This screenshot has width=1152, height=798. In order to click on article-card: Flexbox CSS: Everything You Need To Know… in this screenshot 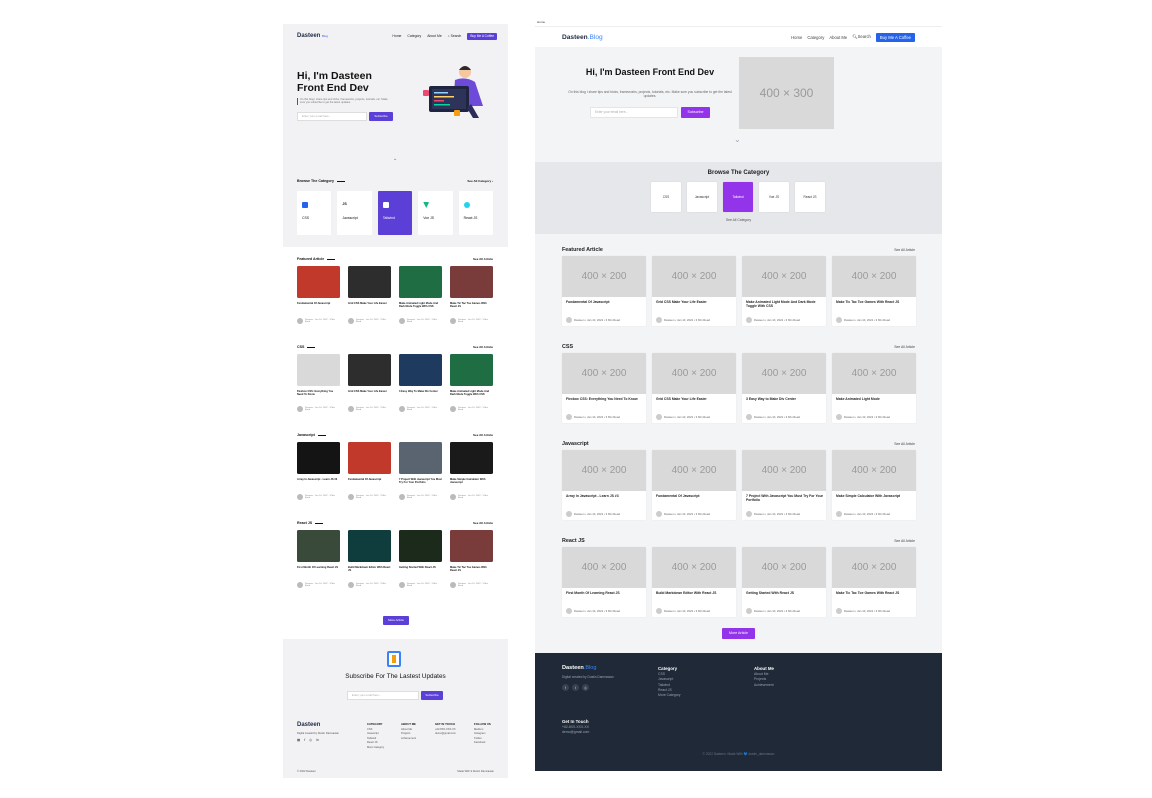, I will do `click(318, 385)`.